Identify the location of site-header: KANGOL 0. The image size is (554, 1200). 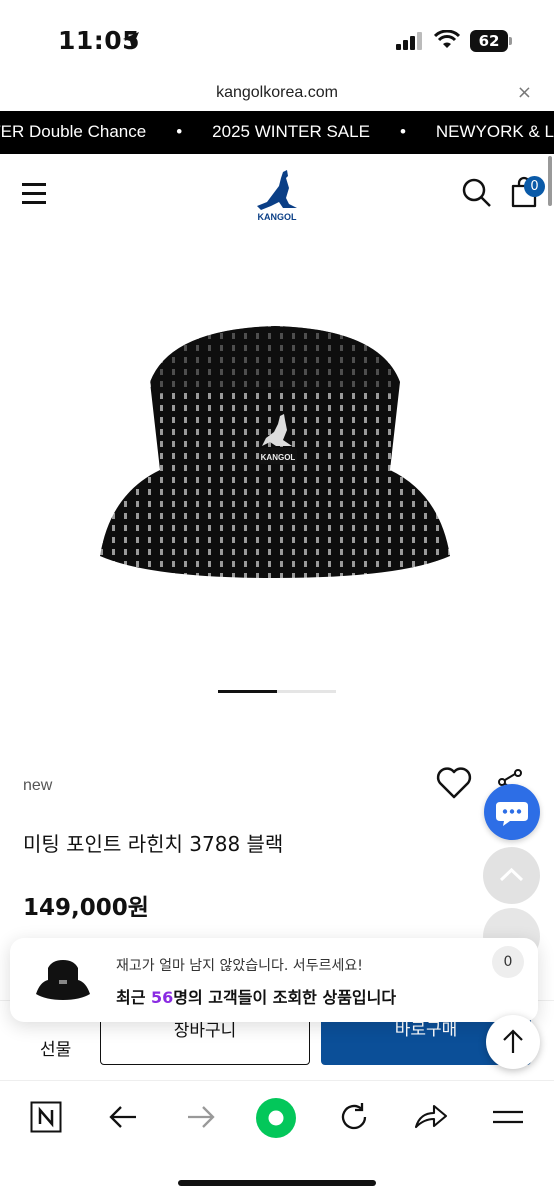
(277, 194).